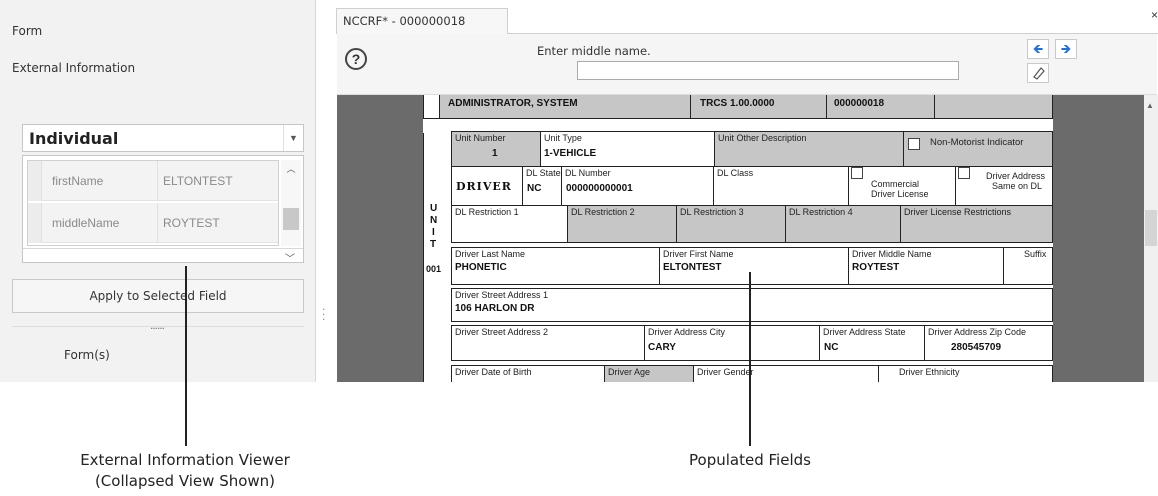  Describe the element at coordinates (1017, 186) in the screenshot. I see `field-label: Same on DL` at that location.